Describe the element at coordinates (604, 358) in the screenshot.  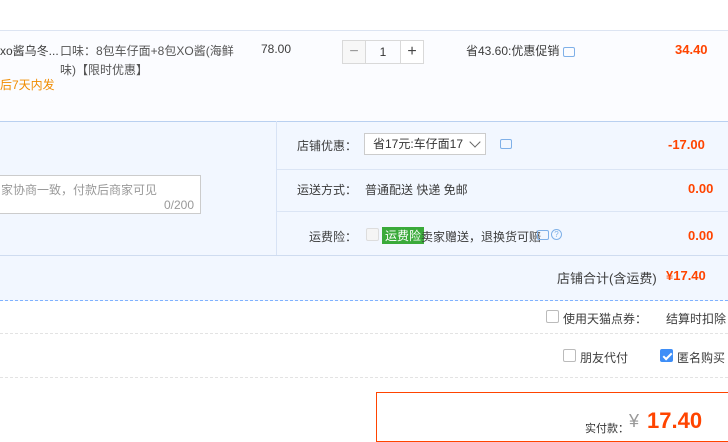
I see `friend-pay-label: 朋友代付` at that location.